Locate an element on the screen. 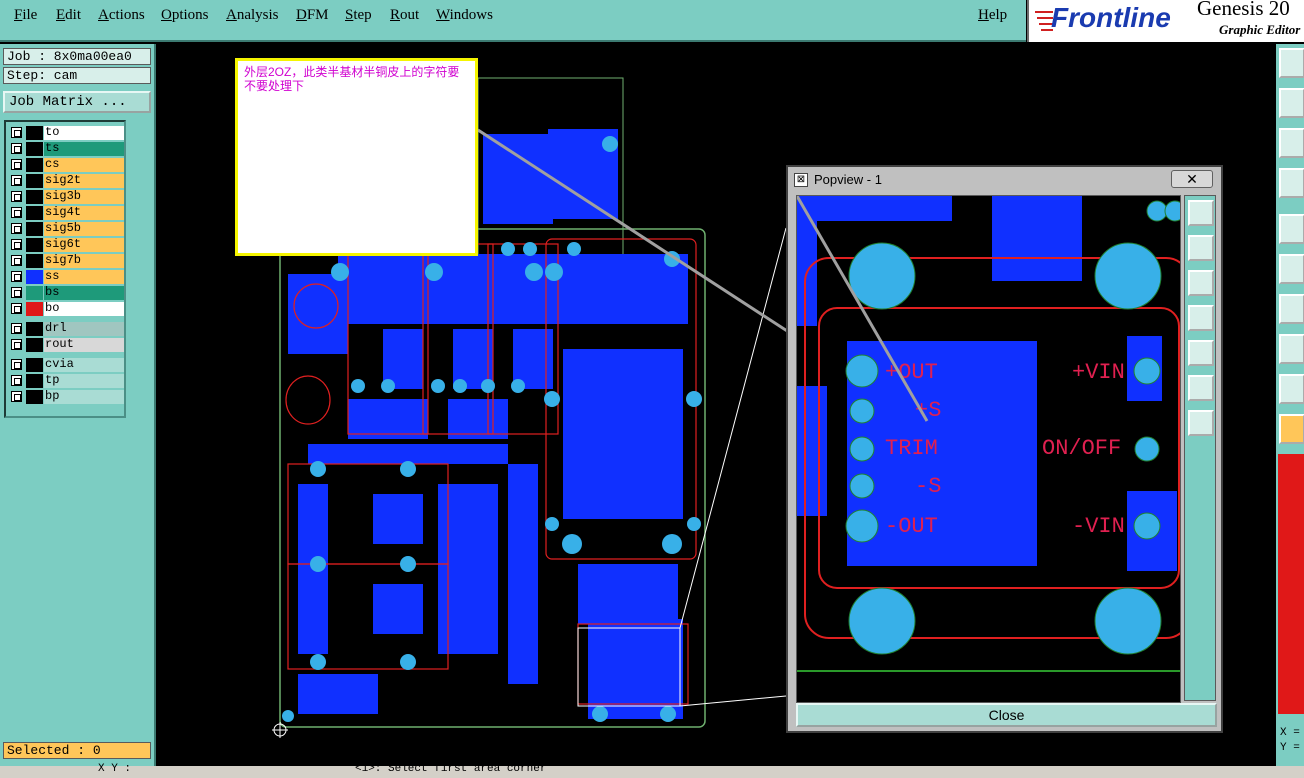 Image resolution: width=1304 pixels, height=778 pixels. layer-name: sig7b is located at coordinates (84, 261).